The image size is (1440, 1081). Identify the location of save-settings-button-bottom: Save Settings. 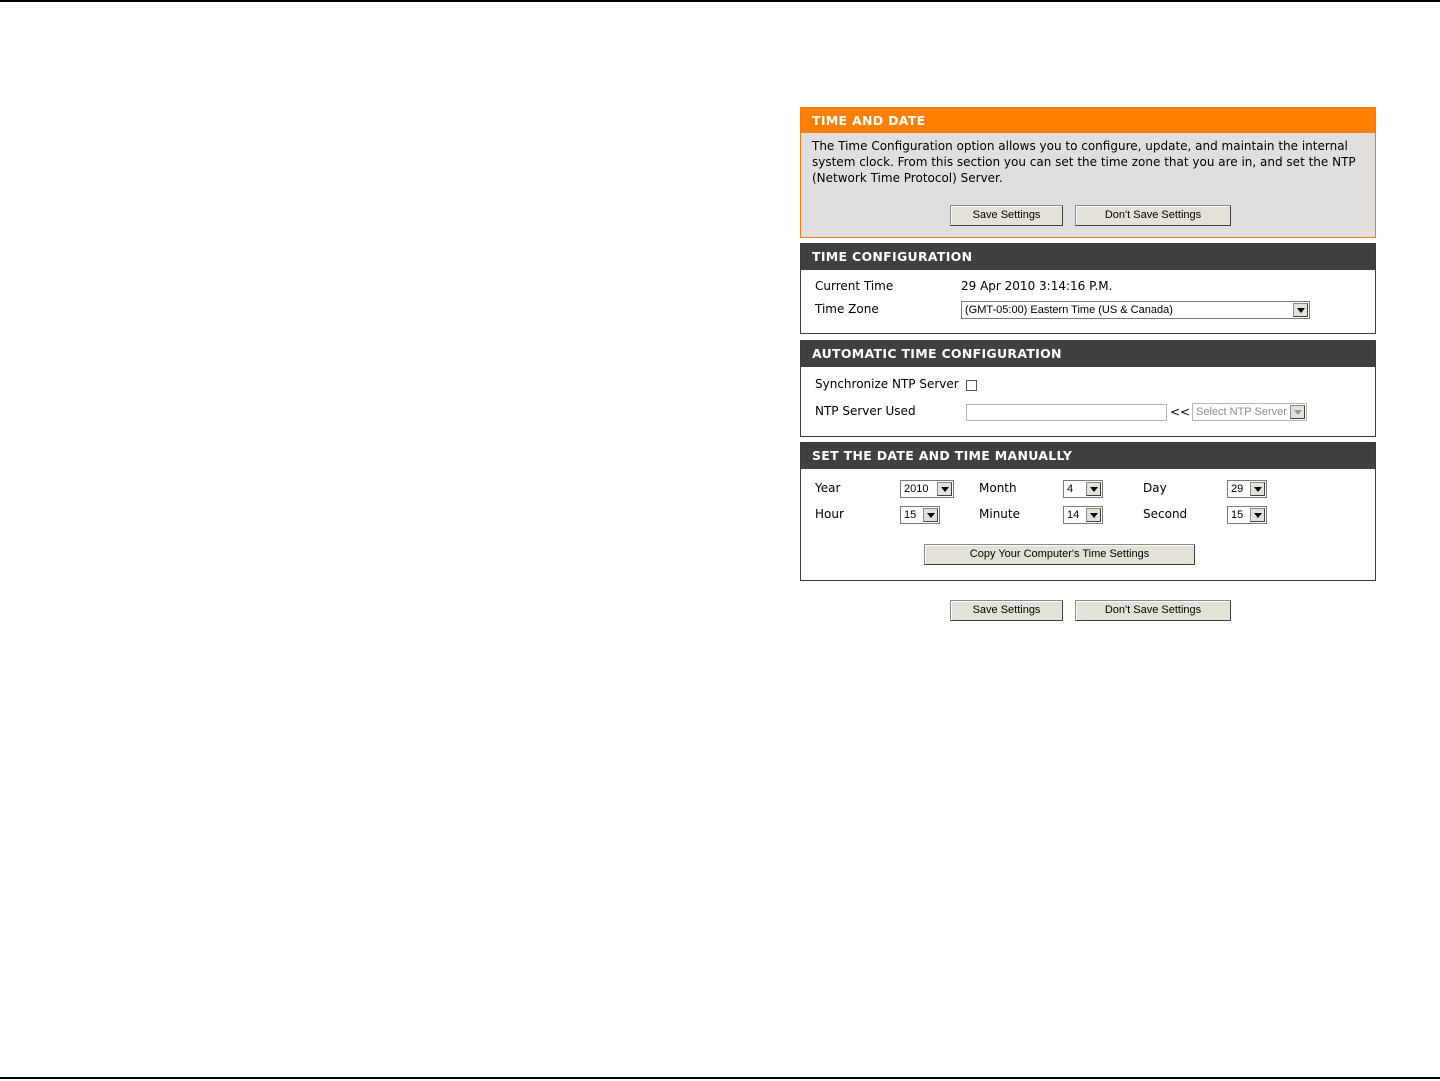
(1006, 610).